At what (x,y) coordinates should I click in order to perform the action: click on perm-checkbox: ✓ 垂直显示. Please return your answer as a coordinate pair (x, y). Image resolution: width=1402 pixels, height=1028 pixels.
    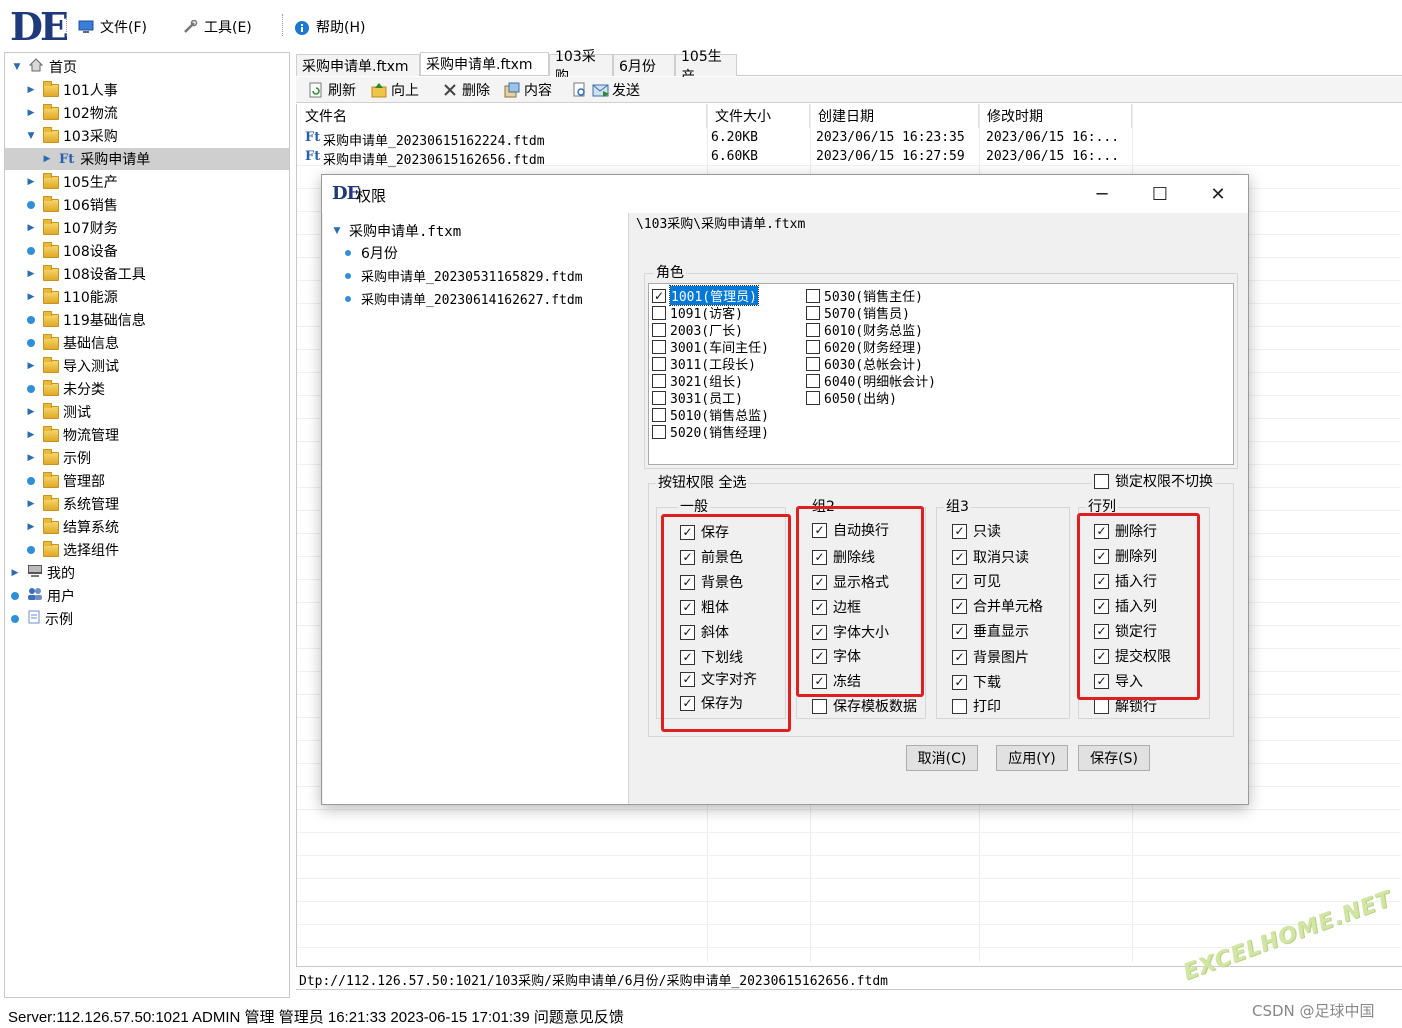
    Looking at the image, I should click on (990, 631).